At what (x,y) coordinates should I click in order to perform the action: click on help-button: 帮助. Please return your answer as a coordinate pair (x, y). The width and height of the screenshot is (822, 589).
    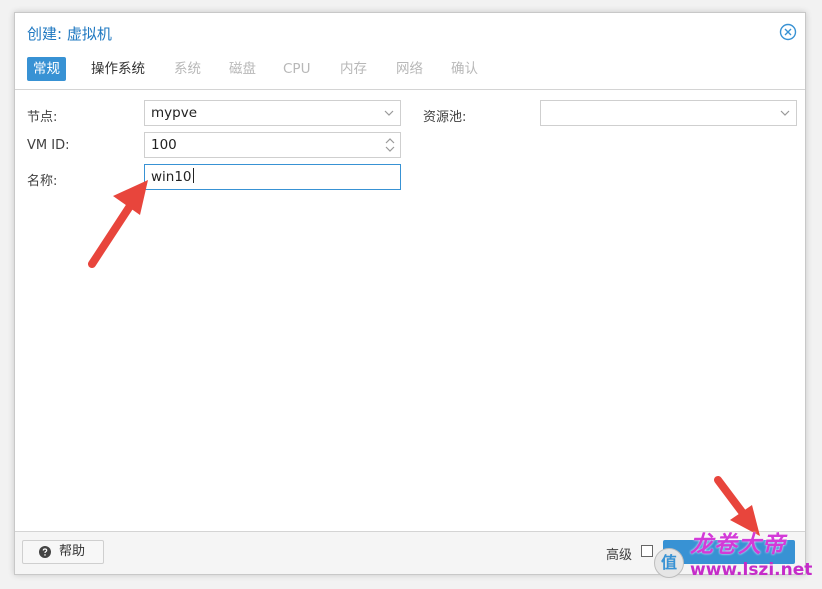
    Looking at the image, I should click on (63, 552).